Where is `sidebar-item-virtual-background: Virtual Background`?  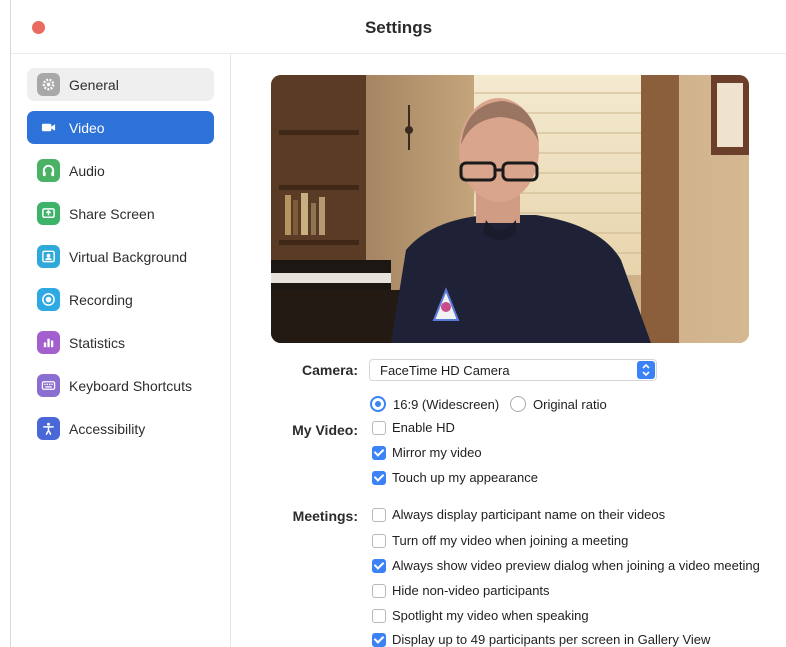 sidebar-item-virtual-background: Virtual Background is located at coordinates (120, 256).